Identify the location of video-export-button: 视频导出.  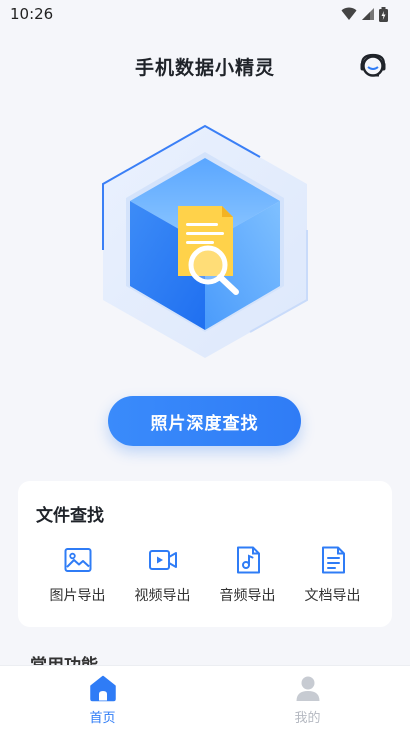
(162, 580).